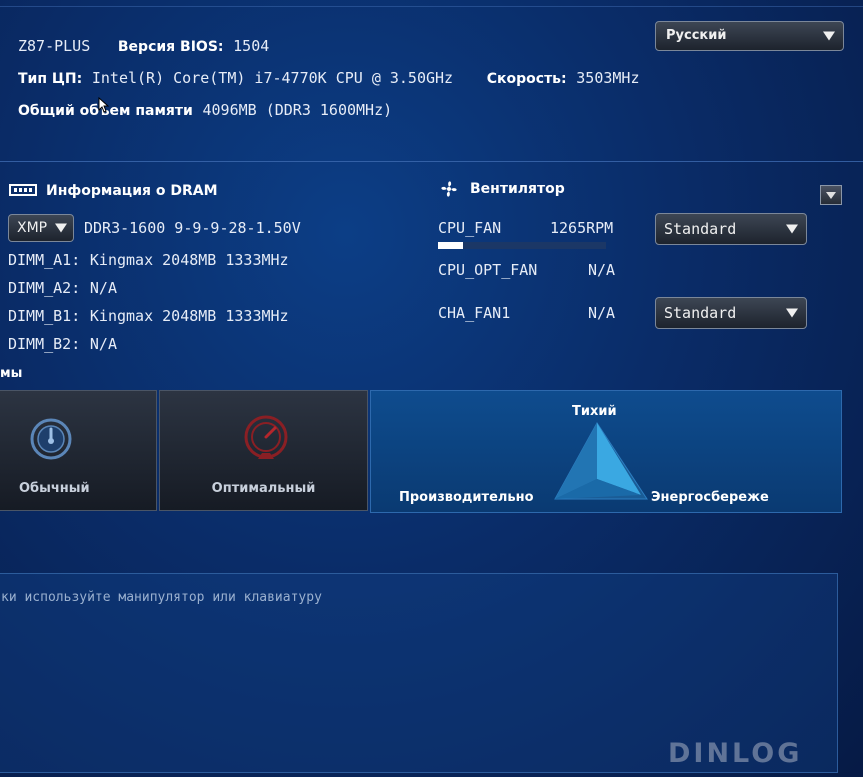 The height and width of the screenshot is (777, 863). I want to click on xmp-select-value: XMP, so click(32, 228).